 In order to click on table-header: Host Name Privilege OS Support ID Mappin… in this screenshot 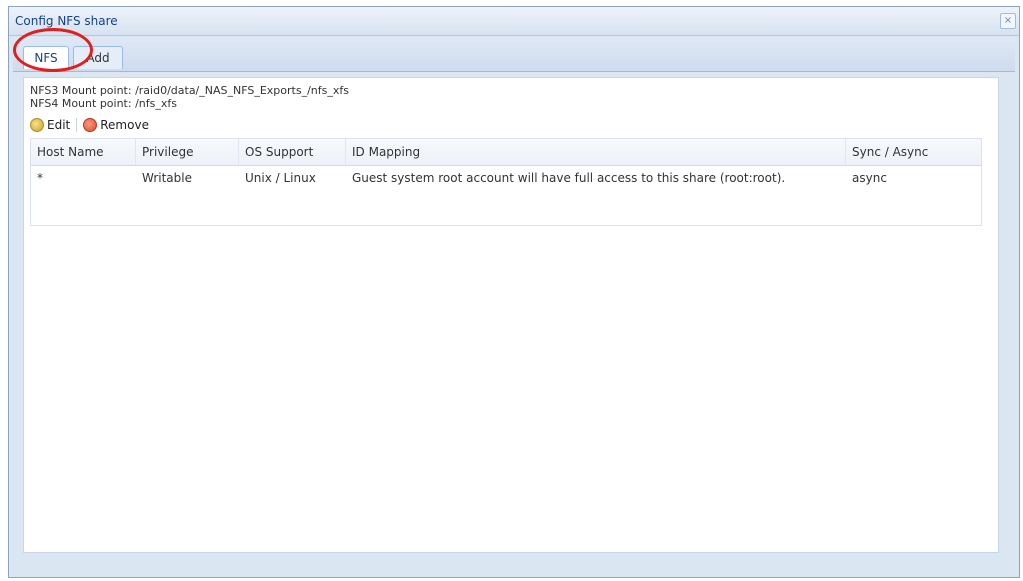, I will do `click(506, 152)`.